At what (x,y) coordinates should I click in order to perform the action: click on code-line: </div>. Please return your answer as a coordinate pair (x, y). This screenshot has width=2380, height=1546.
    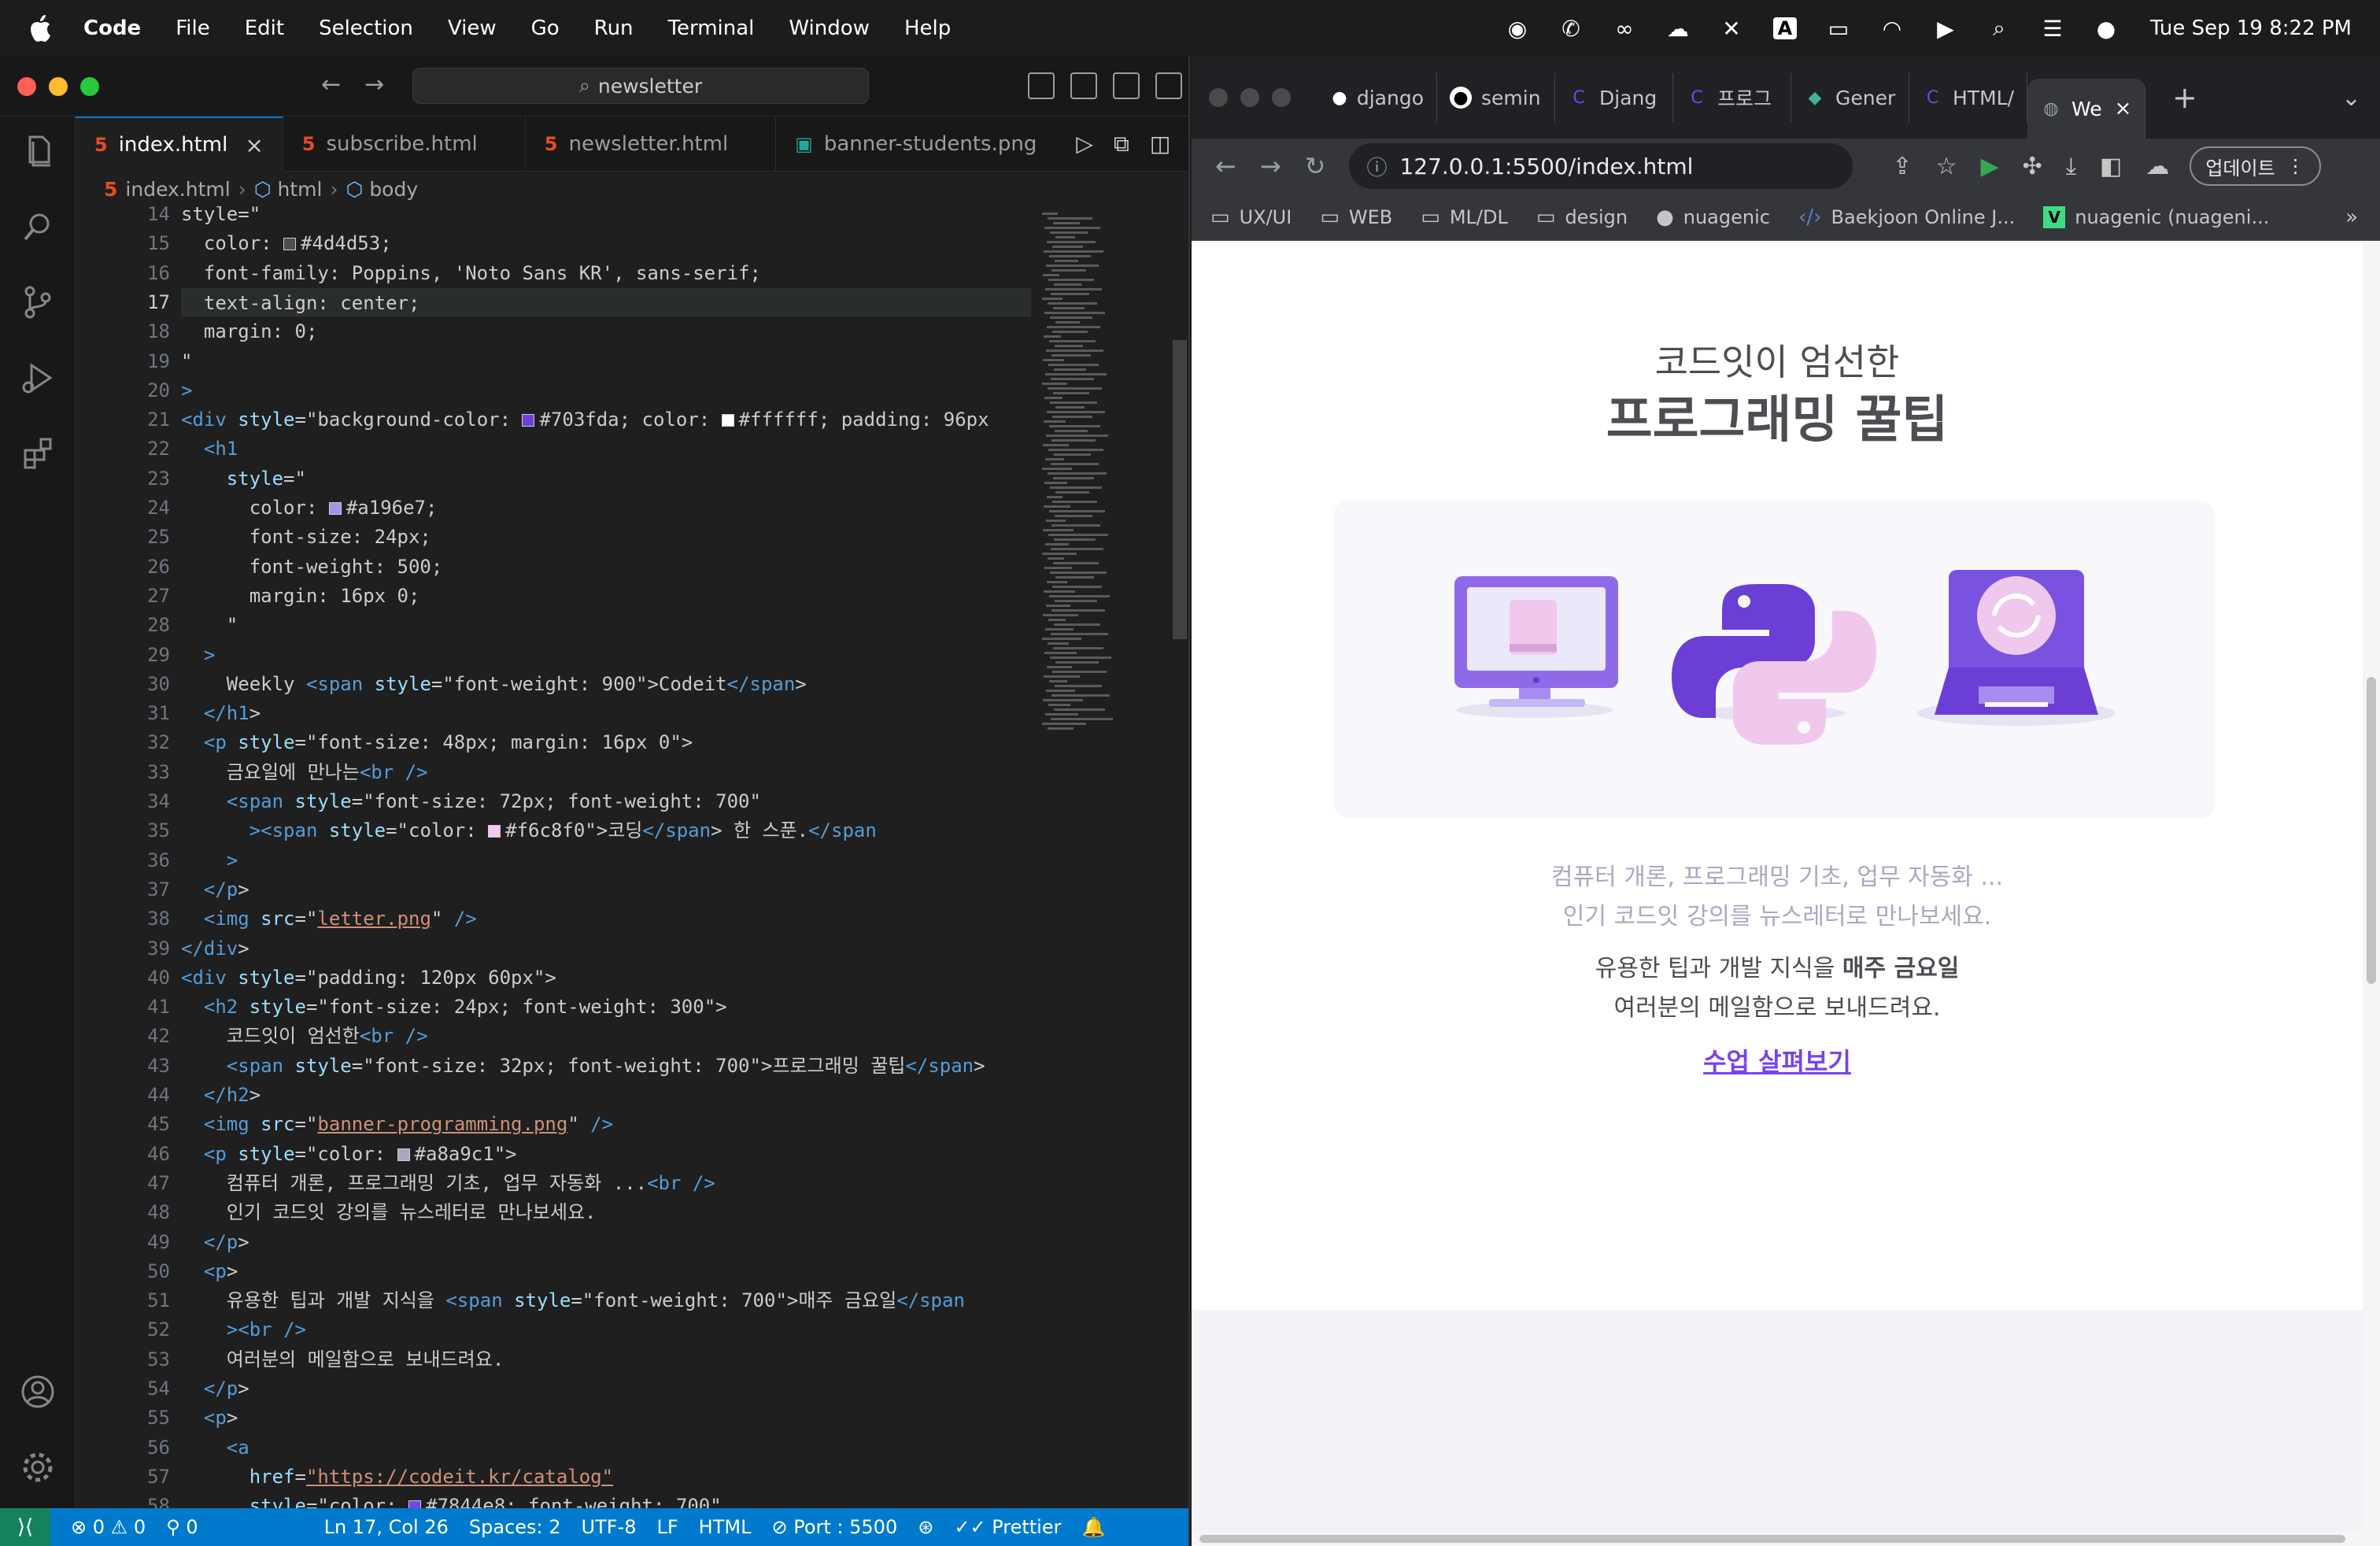
    Looking at the image, I should click on (606, 949).